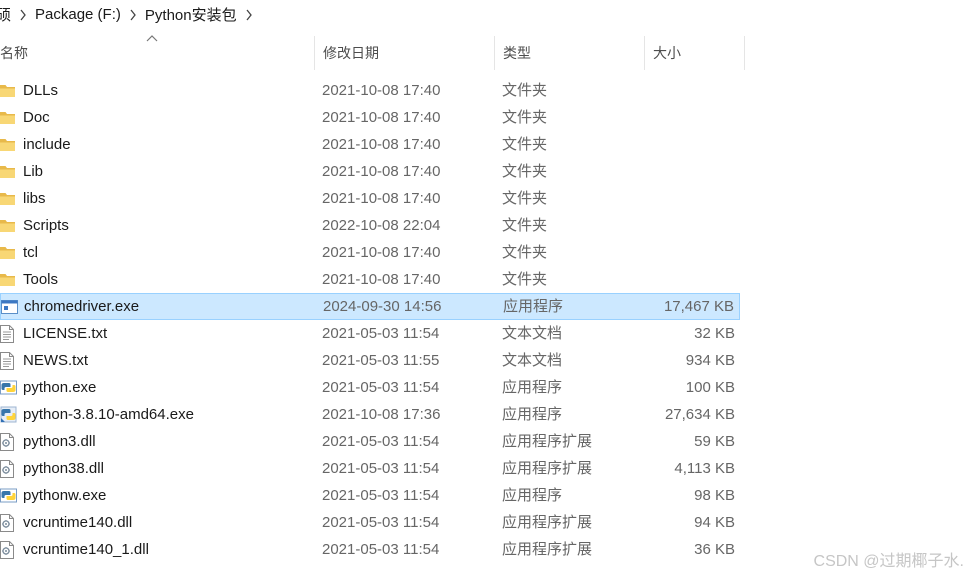 This screenshot has height=575, width=970. I want to click on breadcrumb-item-drive: Package (F:), so click(78, 14).